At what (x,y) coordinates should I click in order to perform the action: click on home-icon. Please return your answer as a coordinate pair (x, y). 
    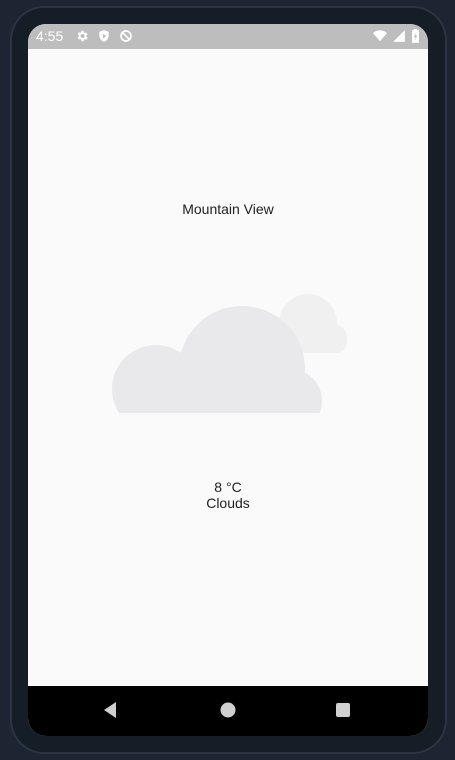
    Looking at the image, I should click on (228, 710).